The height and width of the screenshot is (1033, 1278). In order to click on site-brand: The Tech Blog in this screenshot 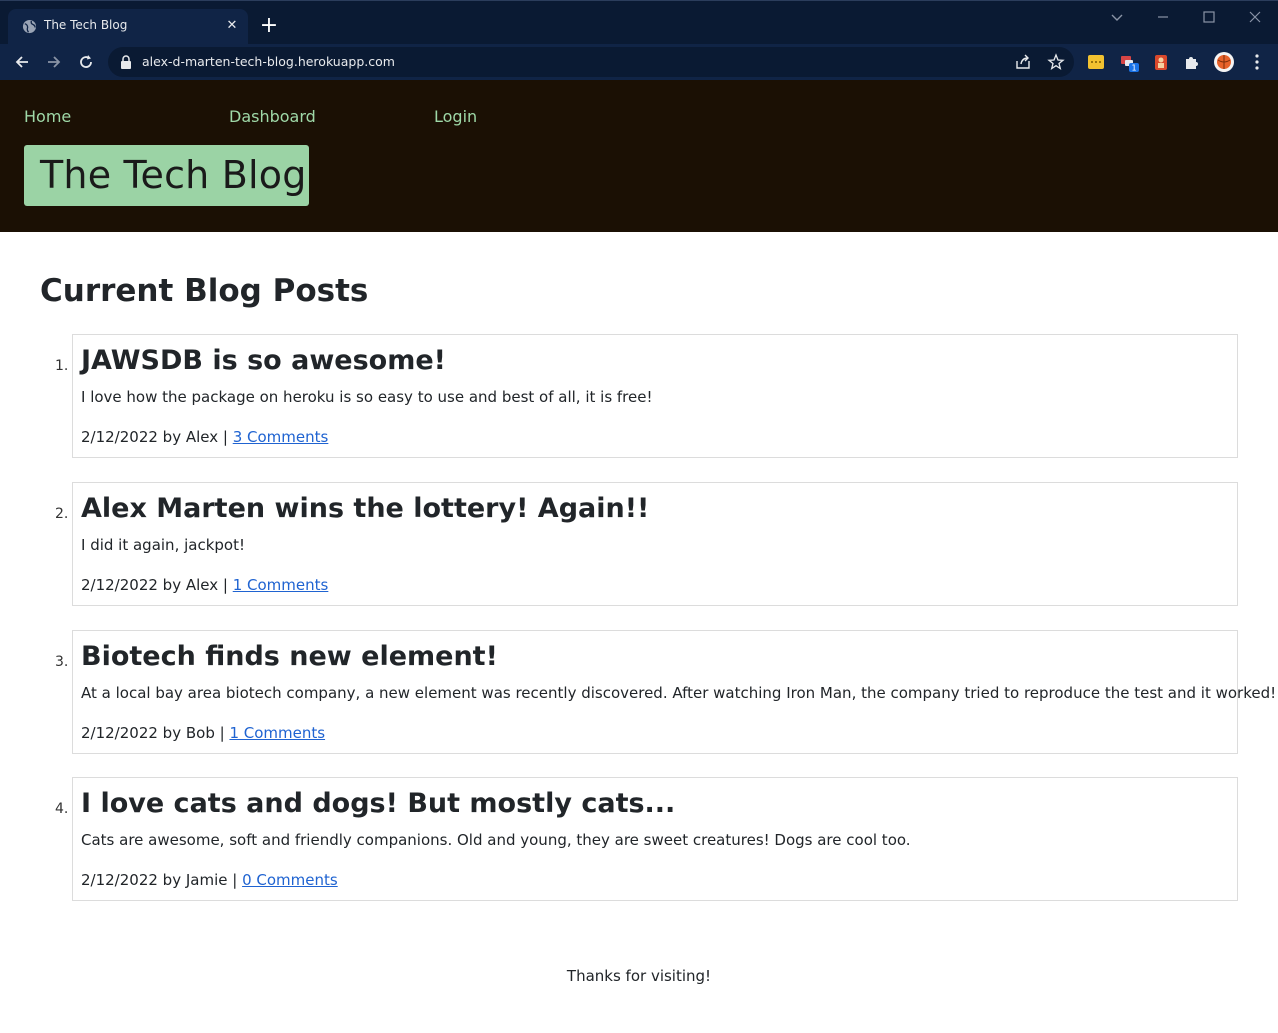, I will do `click(166, 175)`.